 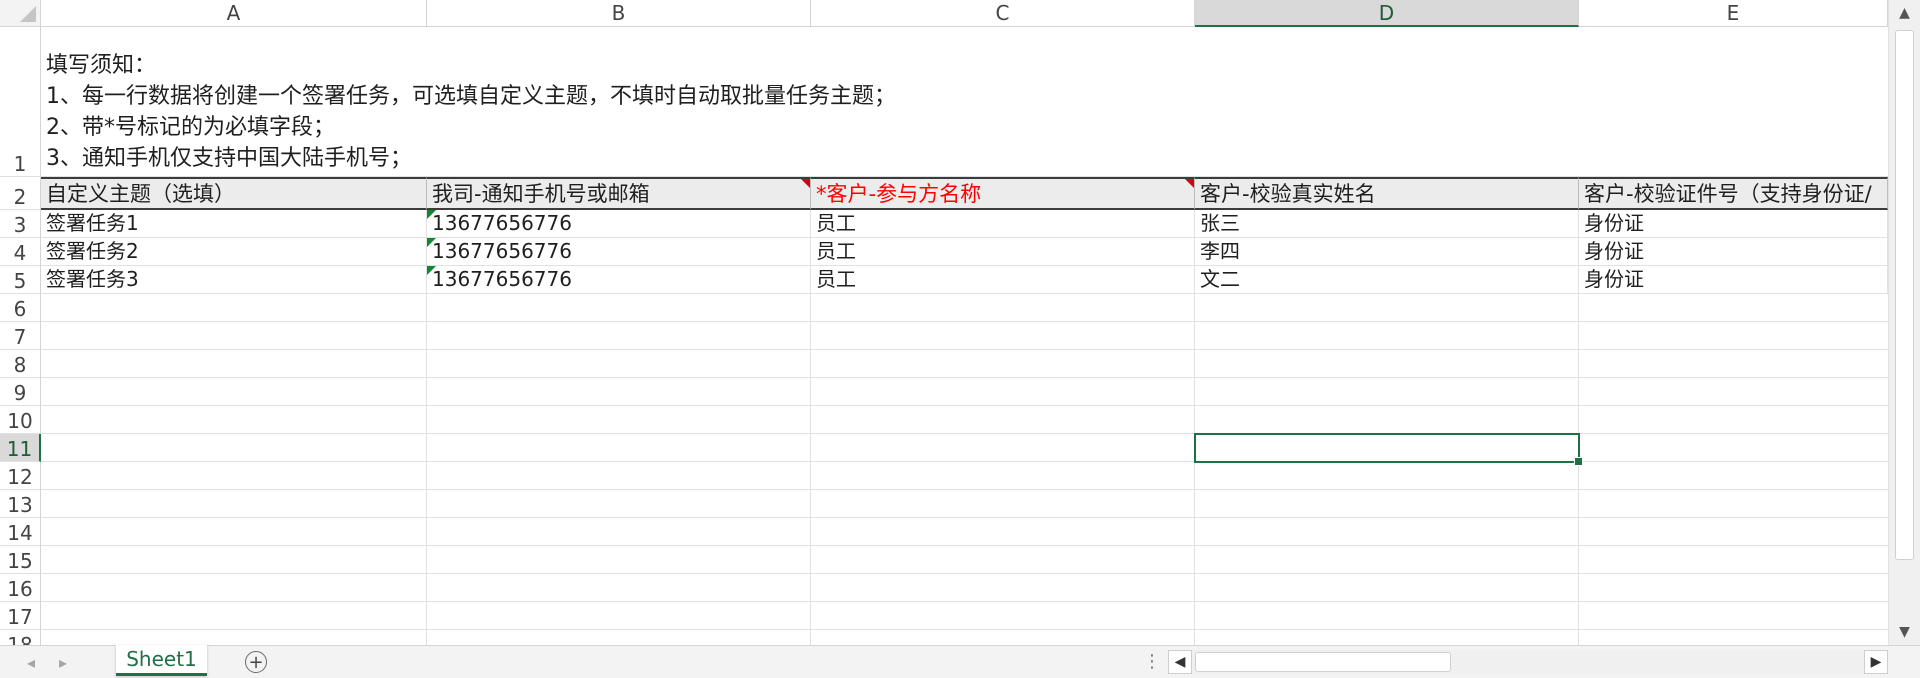 What do you see at coordinates (20, 420) in the screenshot?
I see `row-header-10: 10` at bounding box center [20, 420].